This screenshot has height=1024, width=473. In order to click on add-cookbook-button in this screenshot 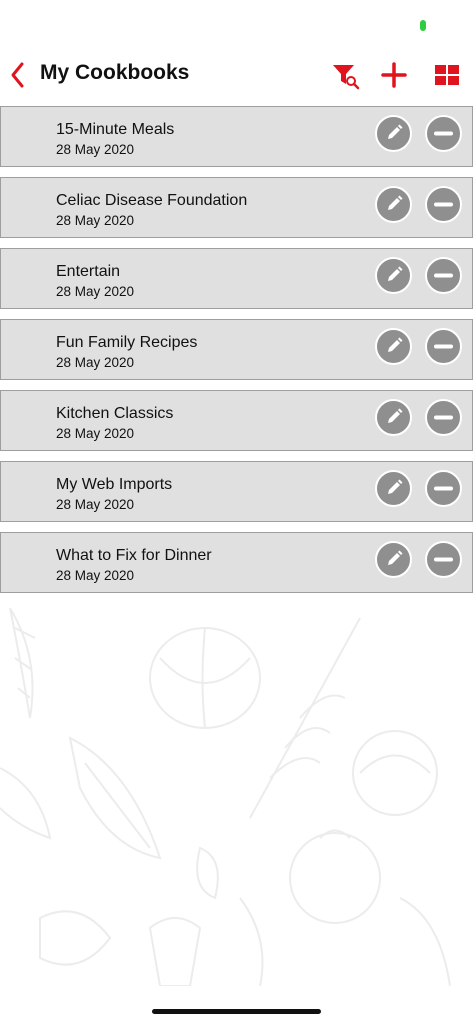, I will do `click(394, 75)`.